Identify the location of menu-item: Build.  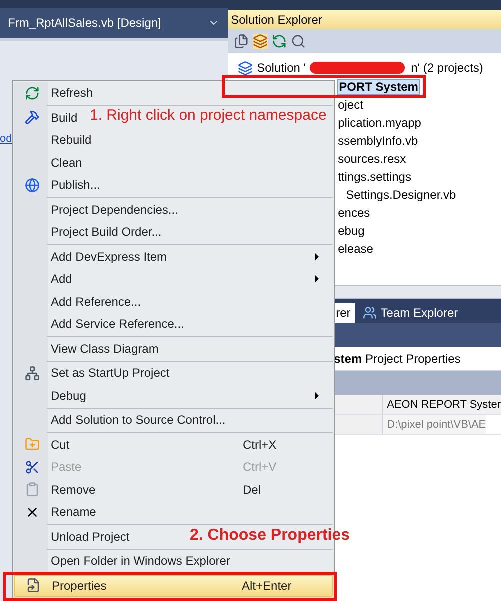
(46, 117).